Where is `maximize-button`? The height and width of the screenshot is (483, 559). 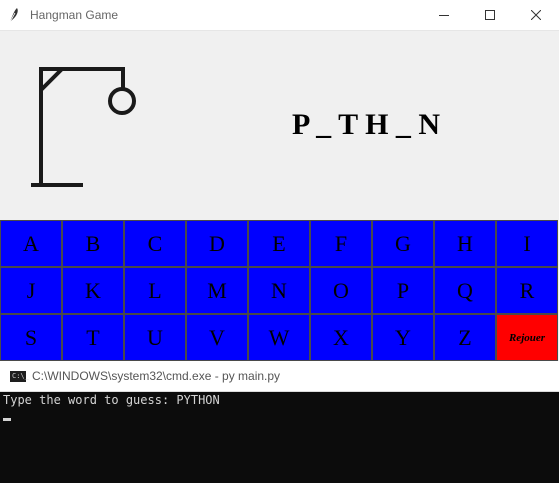
maximize-button is located at coordinates (490, 15).